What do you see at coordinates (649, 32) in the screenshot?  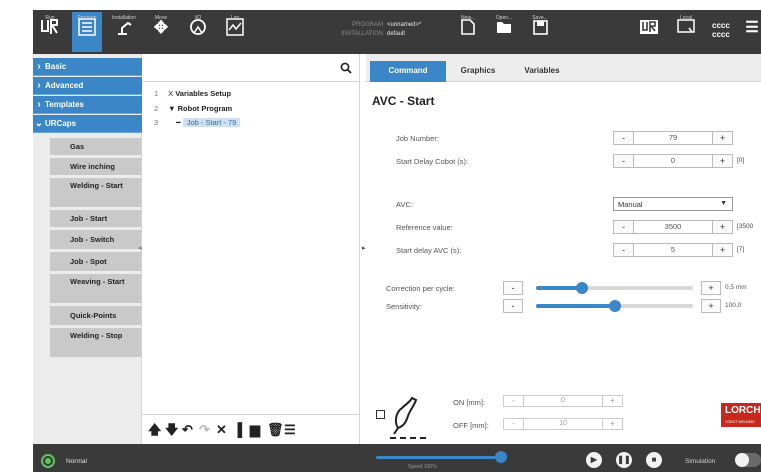 I see `ur-logo-small` at bounding box center [649, 32].